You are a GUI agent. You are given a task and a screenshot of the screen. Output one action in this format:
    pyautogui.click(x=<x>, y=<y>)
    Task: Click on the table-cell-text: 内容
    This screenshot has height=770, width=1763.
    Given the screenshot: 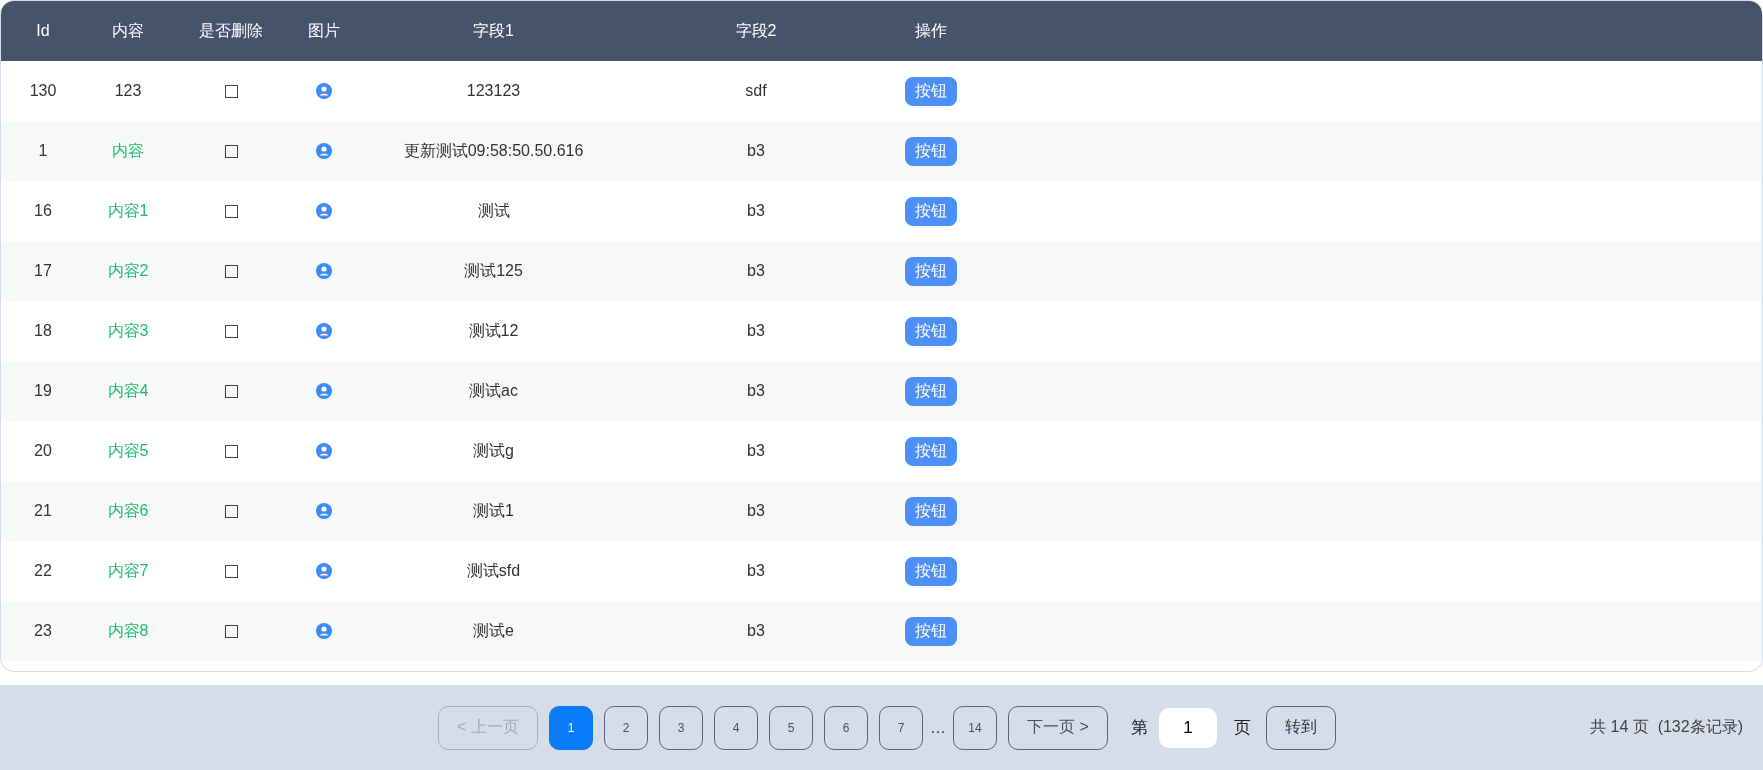 What is the action you would take?
    pyautogui.click(x=128, y=150)
    